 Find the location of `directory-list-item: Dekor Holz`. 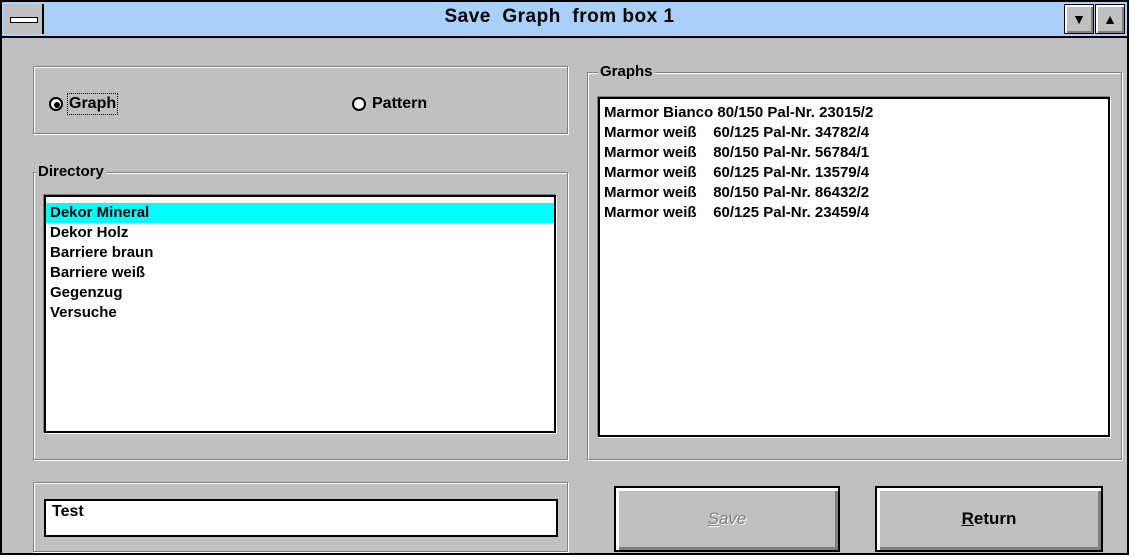

directory-list-item: Dekor Holz is located at coordinates (300, 233).